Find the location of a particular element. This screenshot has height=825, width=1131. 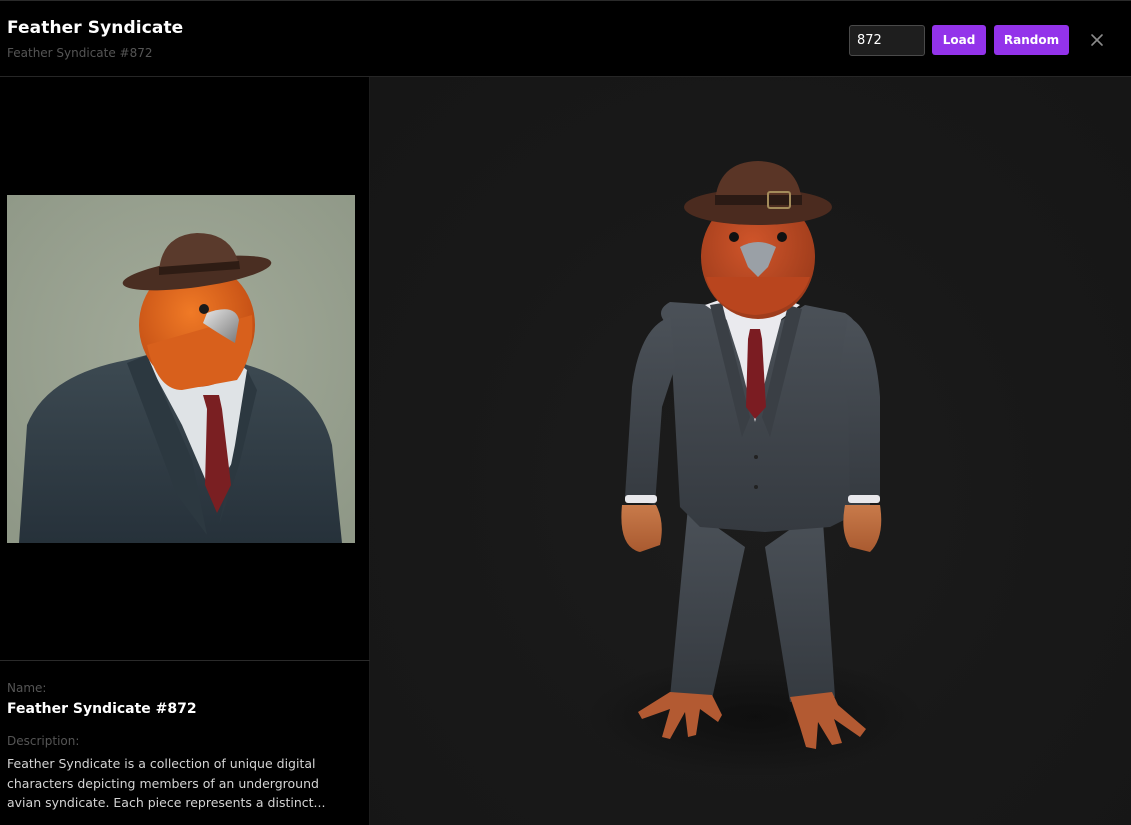

description-label: Description: is located at coordinates (43, 741).